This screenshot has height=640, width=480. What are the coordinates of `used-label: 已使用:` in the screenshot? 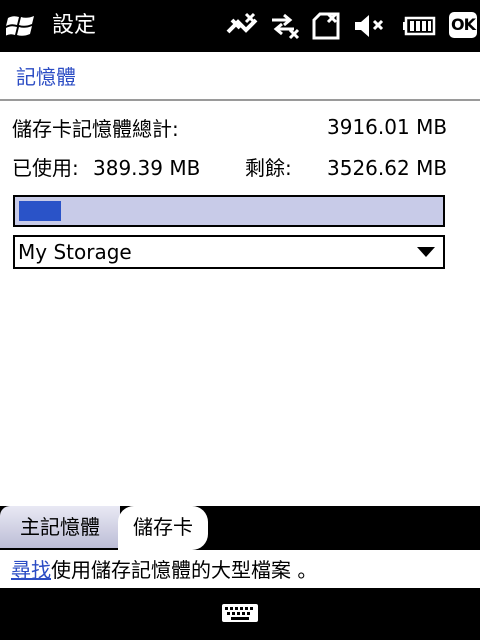 It's located at (45, 168).